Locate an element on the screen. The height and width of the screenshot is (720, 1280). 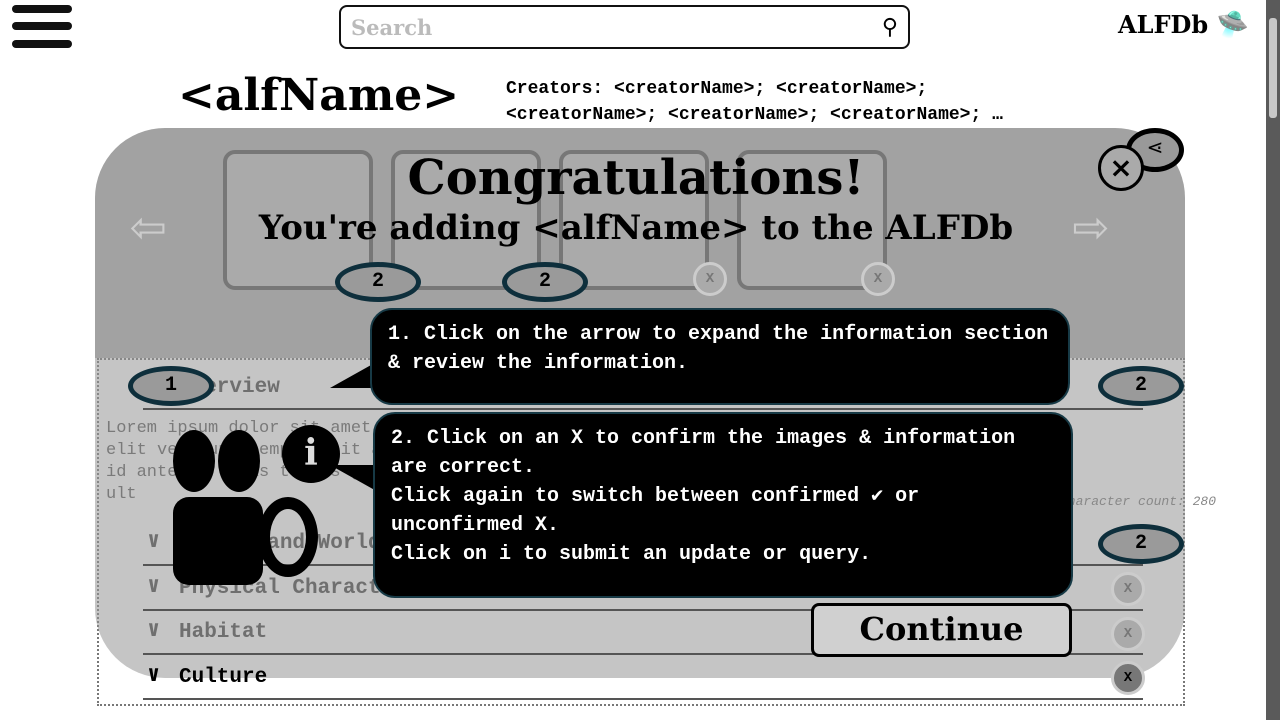
search-box: ⚲ is located at coordinates (624, 27).